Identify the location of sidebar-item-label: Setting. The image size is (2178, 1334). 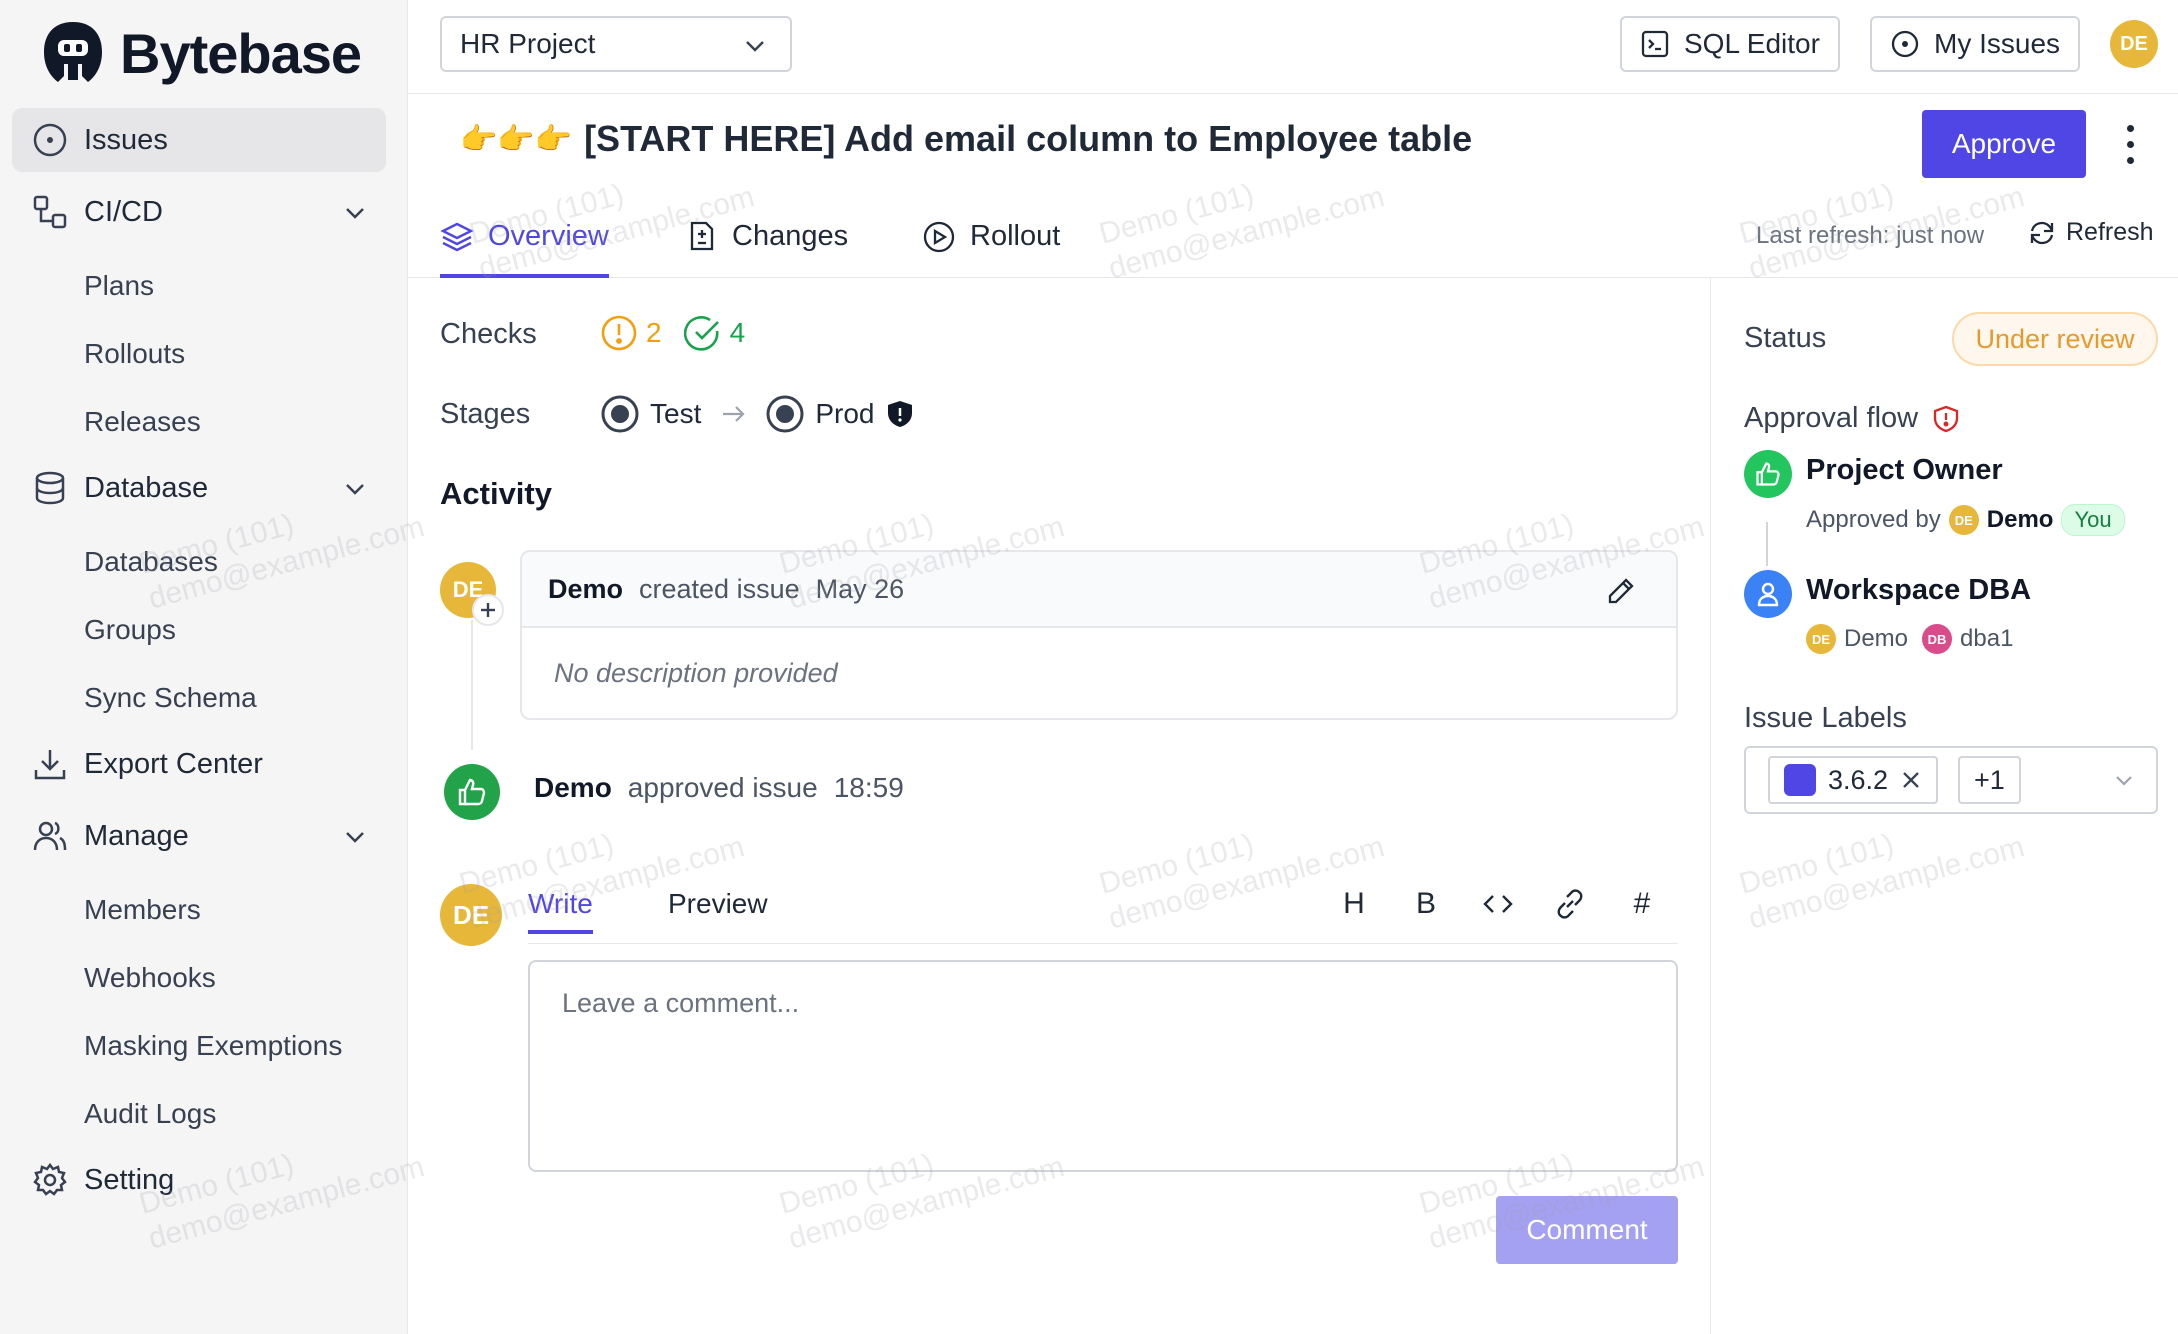
(129, 1179).